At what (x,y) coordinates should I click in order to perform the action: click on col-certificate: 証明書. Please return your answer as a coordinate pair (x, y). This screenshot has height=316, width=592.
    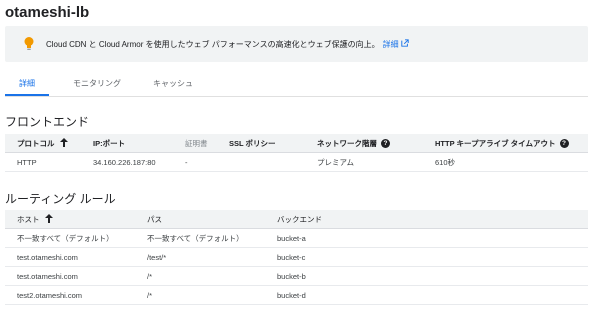
    Looking at the image, I should click on (196, 143).